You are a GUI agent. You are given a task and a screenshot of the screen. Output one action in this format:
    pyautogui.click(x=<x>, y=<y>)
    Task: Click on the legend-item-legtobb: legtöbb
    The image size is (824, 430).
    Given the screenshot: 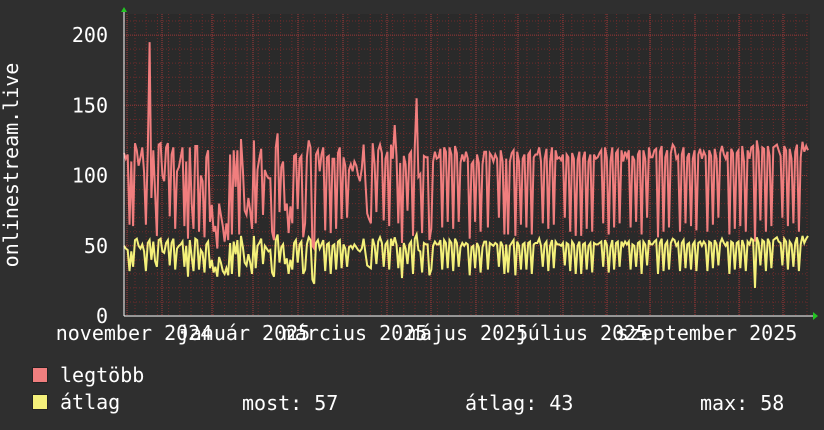 What is the action you would take?
    pyautogui.click(x=88, y=375)
    